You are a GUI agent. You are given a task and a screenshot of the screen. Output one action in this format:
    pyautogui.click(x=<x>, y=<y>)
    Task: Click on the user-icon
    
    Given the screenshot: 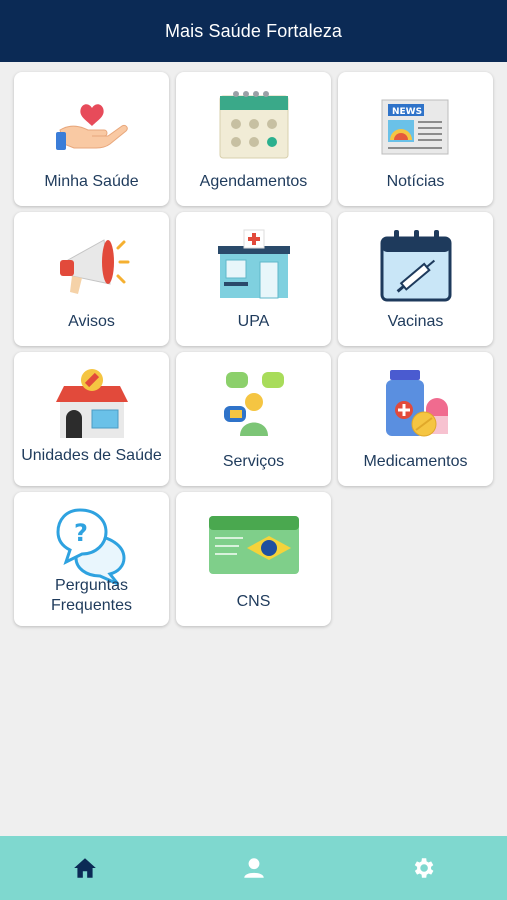 What is the action you would take?
    pyautogui.click(x=253, y=868)
    